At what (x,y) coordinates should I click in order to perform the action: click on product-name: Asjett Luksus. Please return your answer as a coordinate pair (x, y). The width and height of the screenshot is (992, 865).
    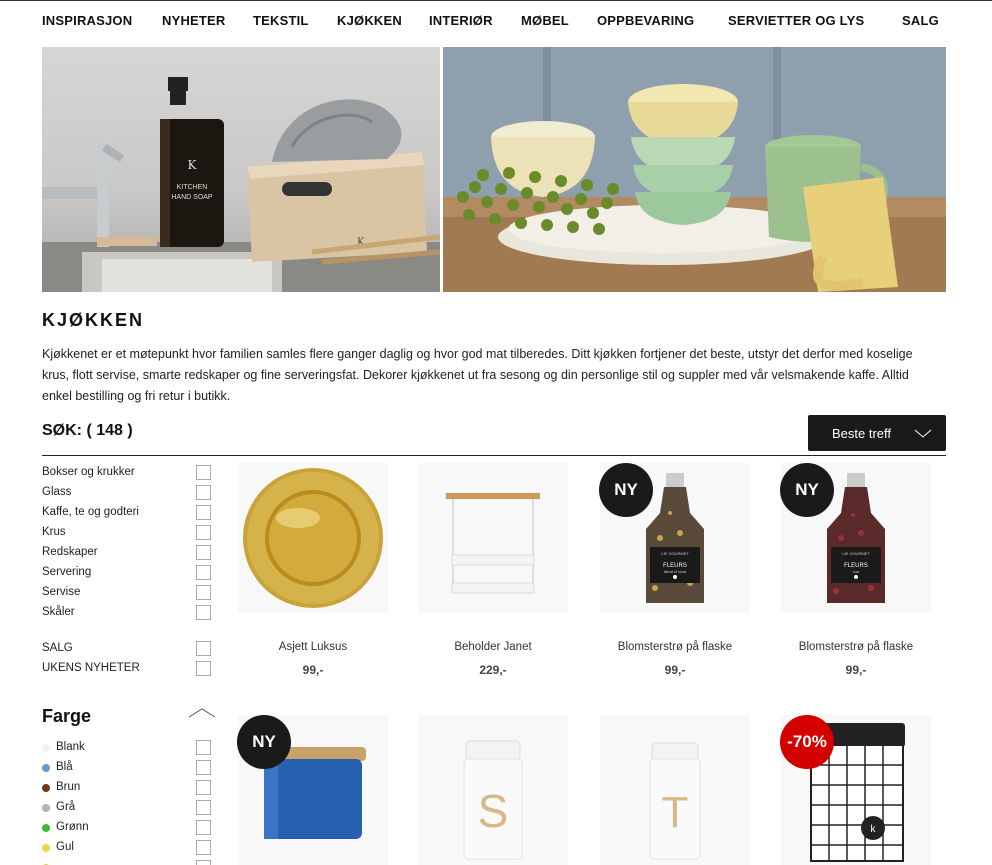
    Looking at the image, I should click on (313, 647).